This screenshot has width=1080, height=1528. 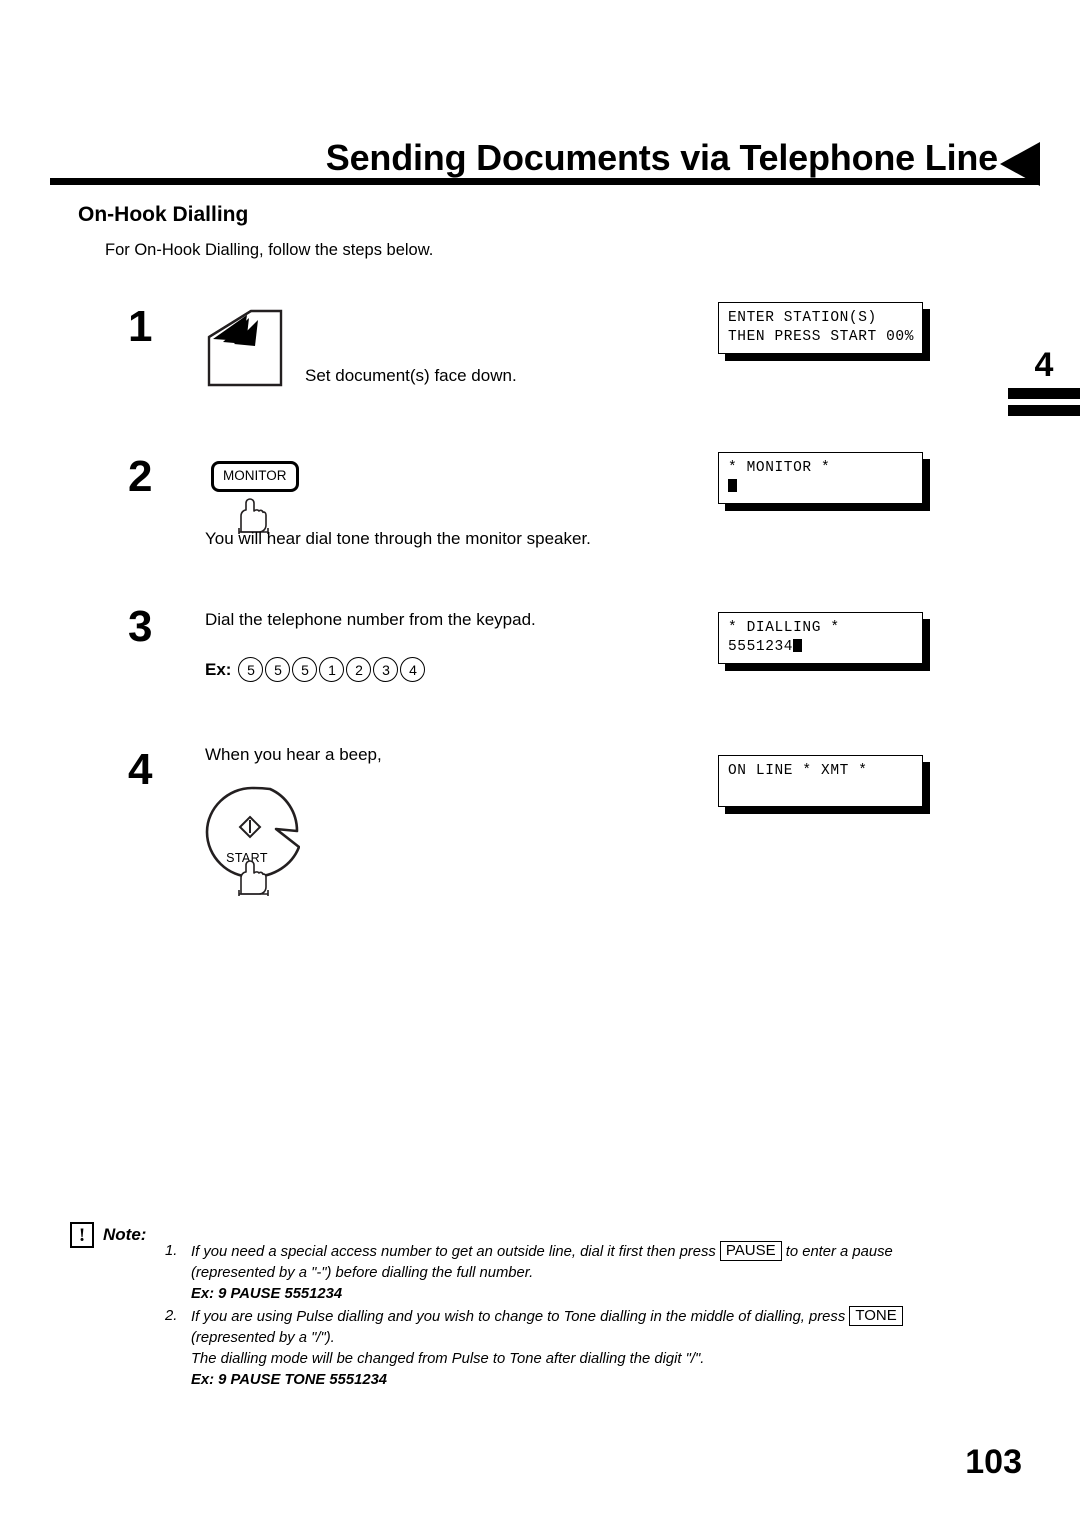 I want to click on keypad-digit: 1, so click(x=332, y=669).